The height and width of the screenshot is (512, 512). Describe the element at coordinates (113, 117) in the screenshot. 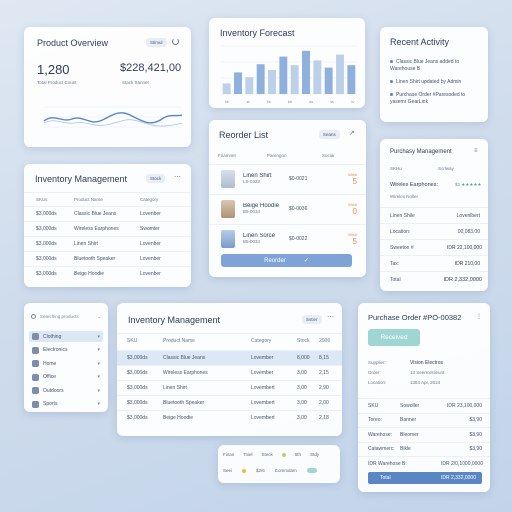

I see `overview-trend-chart` at that location.